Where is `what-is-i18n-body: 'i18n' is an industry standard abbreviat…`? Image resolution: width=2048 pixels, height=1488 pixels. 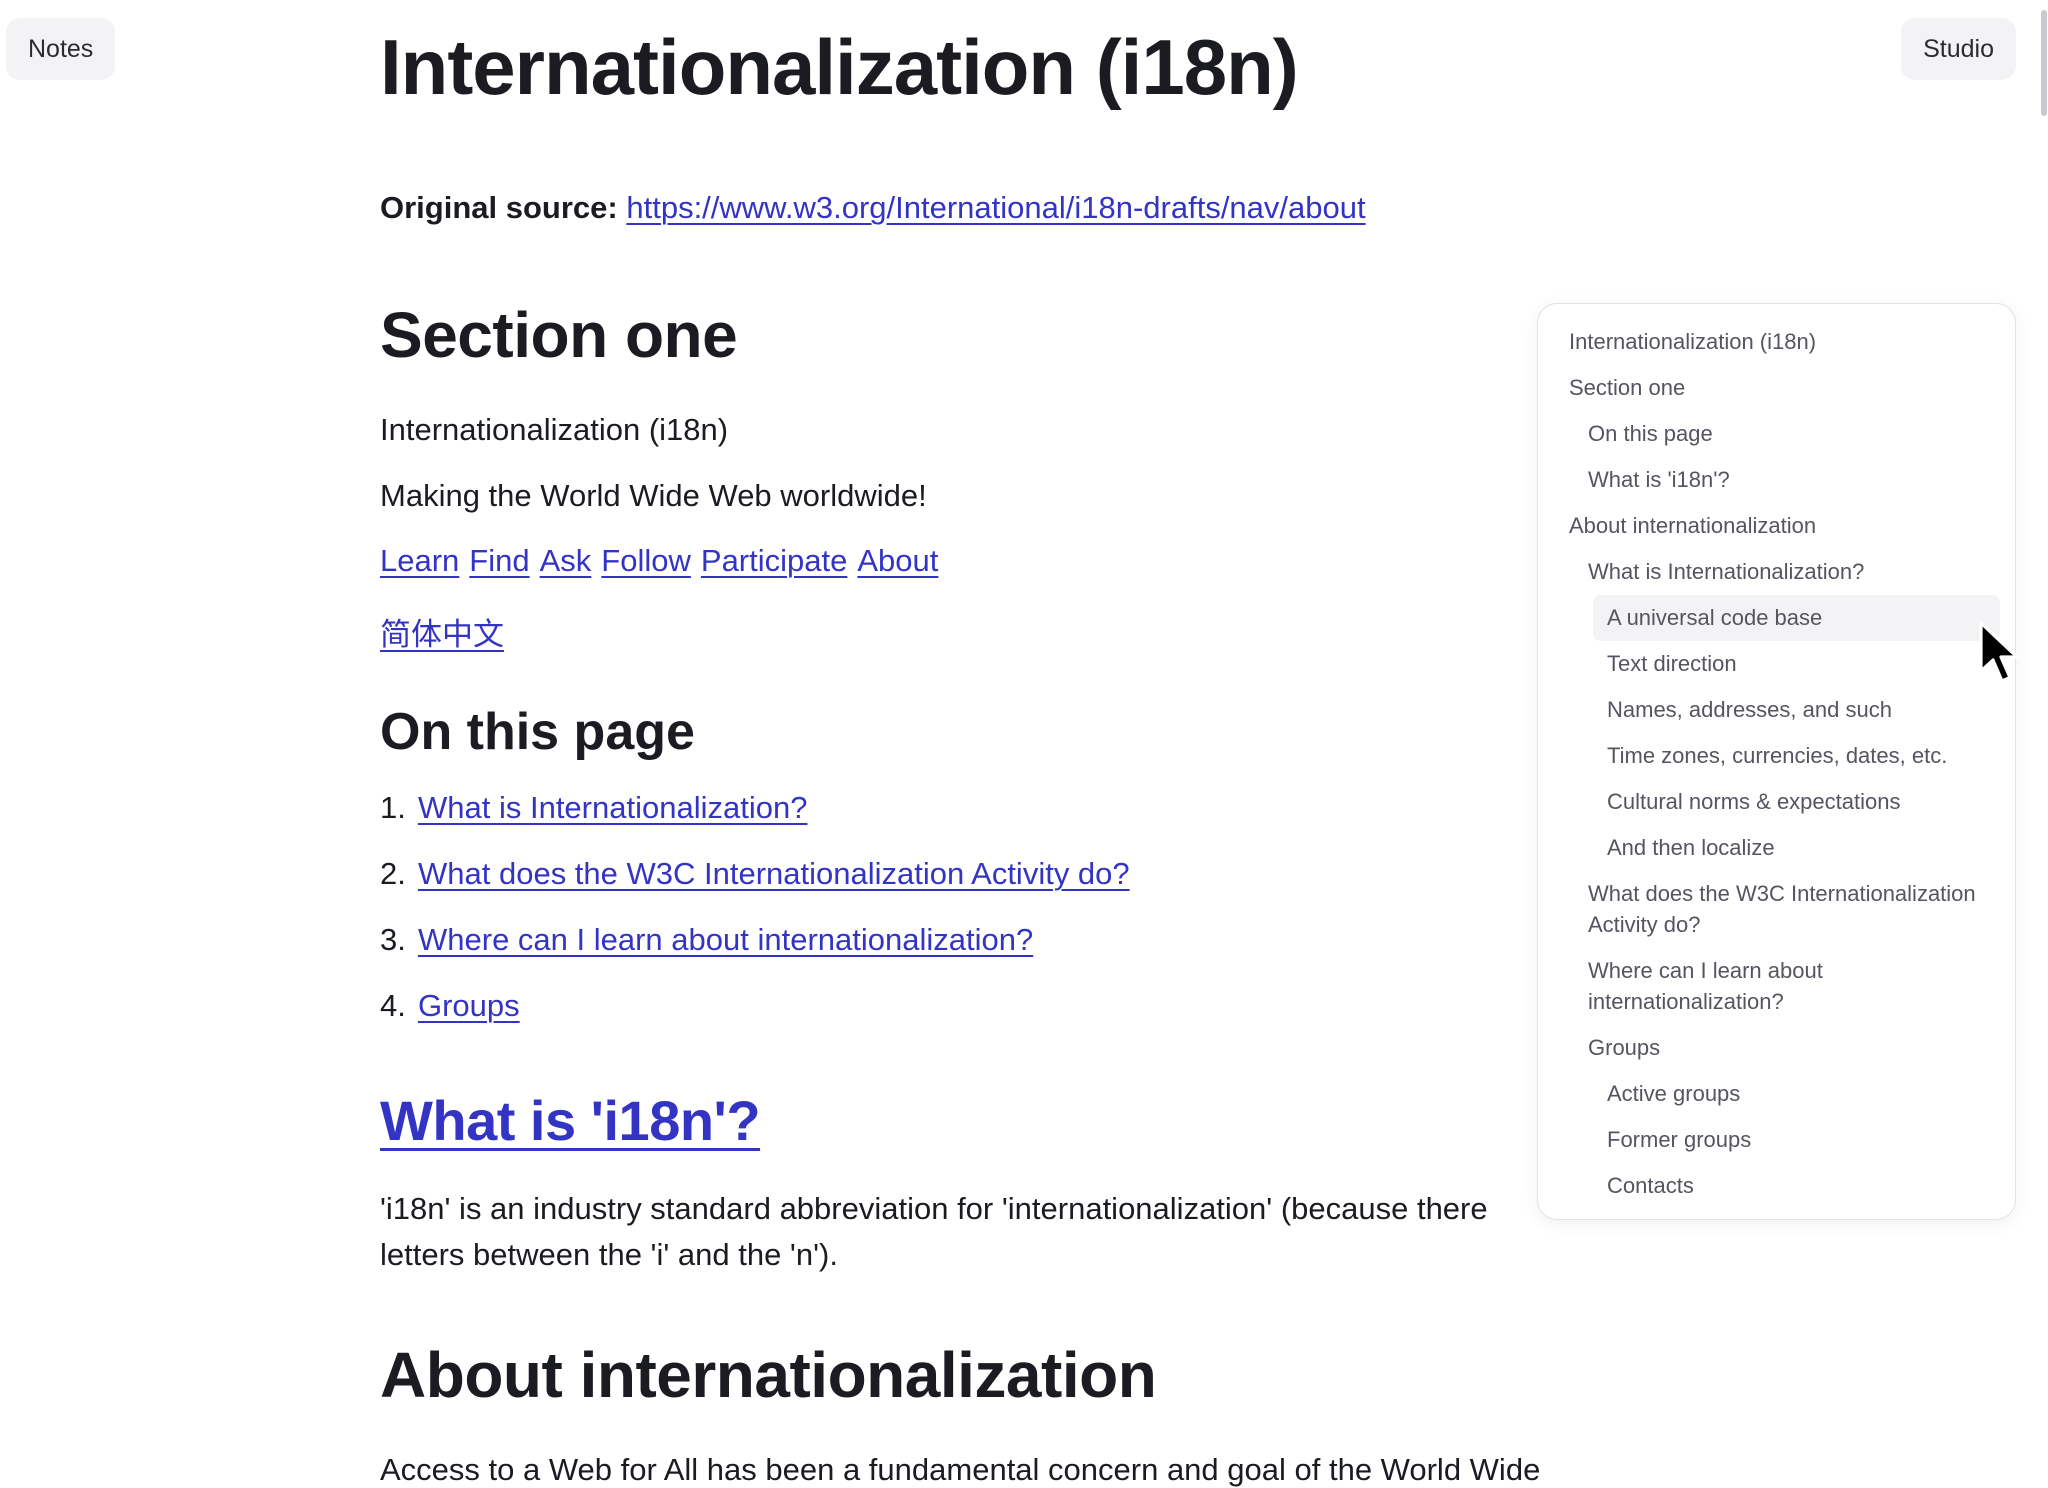 what-is-i18n-body: 'i18n' is an industry standard abbreviat… is located at coordinates (934, 1231).